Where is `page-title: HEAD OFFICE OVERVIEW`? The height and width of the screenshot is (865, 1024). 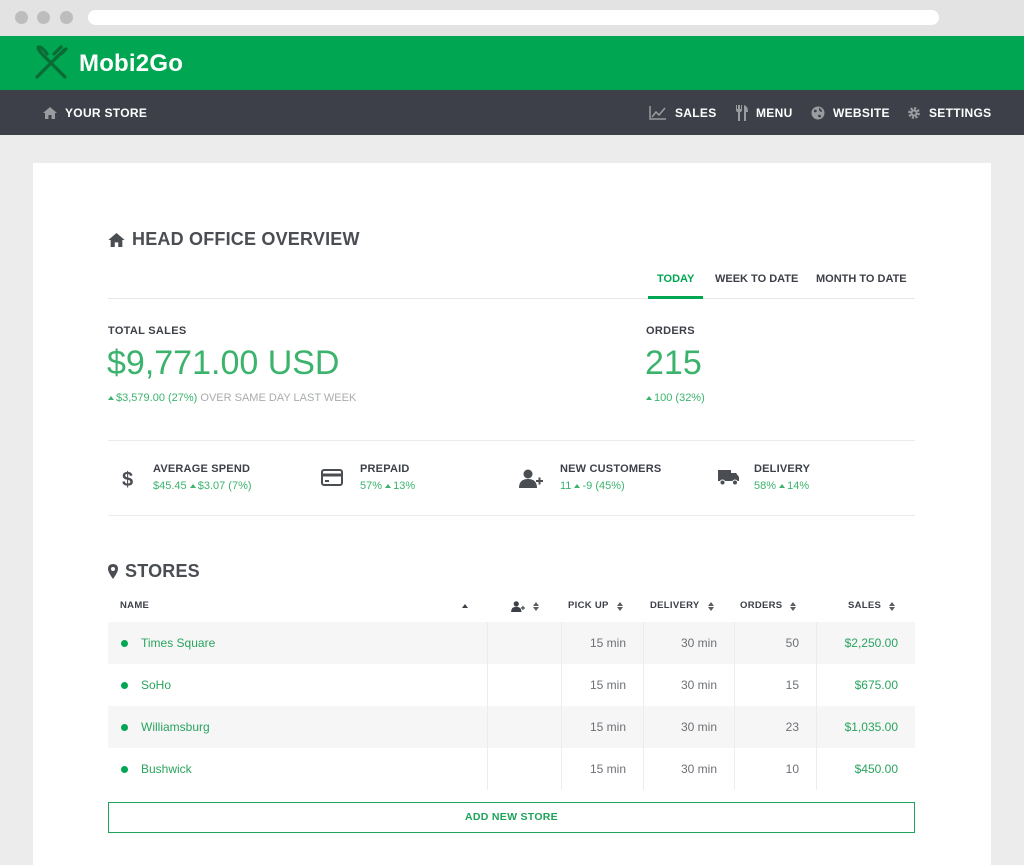
page-title: HEAD OFFICE OVERVIEW is located at coordinates (234, 239).